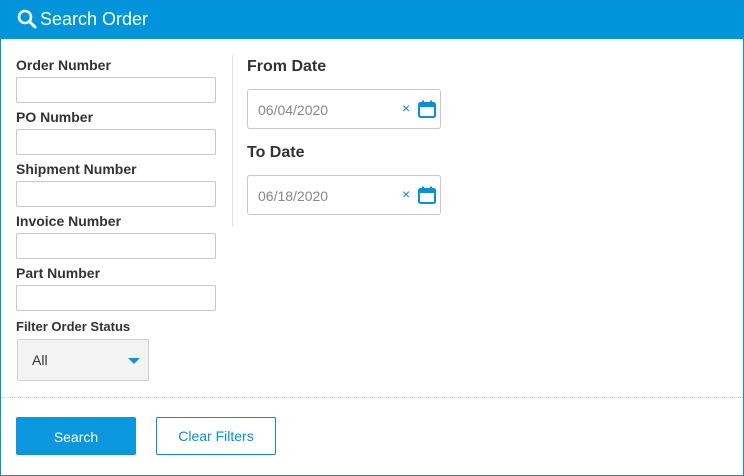 The width and height of the screenshot is (744, 476). Describe the element at coordinates (94, 19) in the screenshot. I see `page-title: Search Order` at that location.